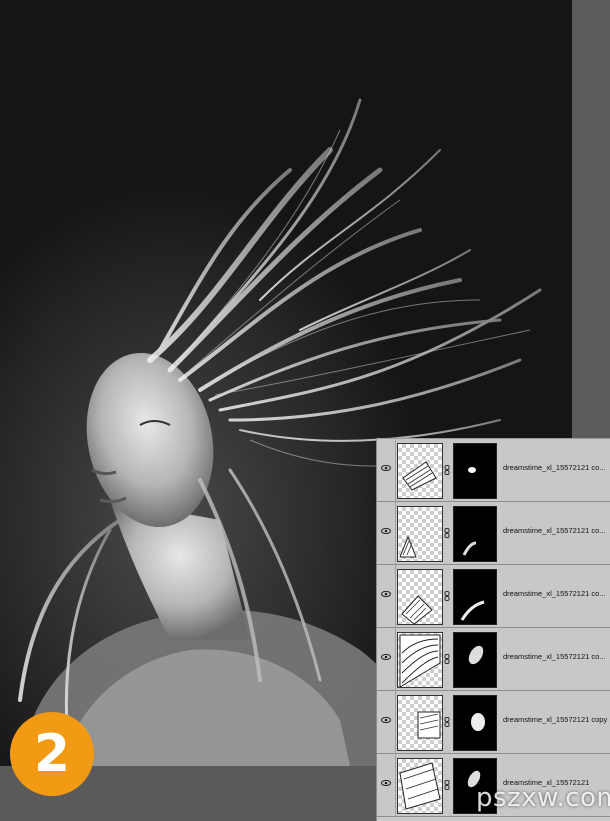 This screenshot has width=610, height=821. What do you see at coordinates (555, 719) in the screenshot?
I see `layer-name: dreamstime_xl_15572121 copy` at bounding box center [555, 719].